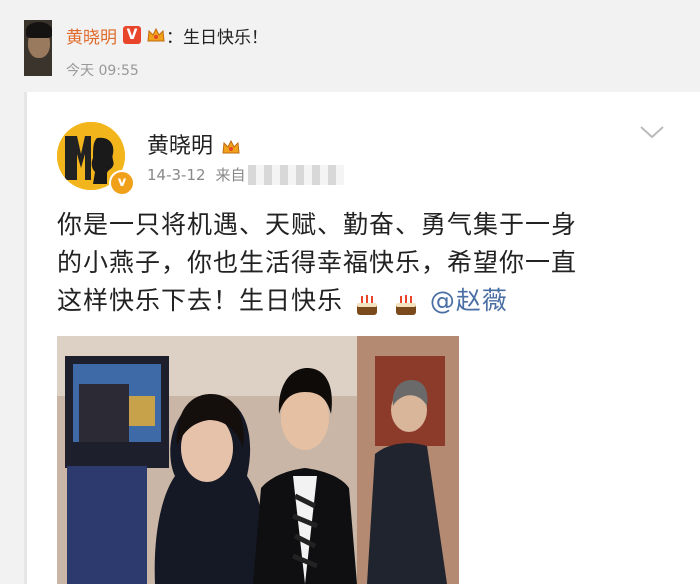  I want to click on post-text-line: 这样快乐下去！生日快乐, so click(200, 300).